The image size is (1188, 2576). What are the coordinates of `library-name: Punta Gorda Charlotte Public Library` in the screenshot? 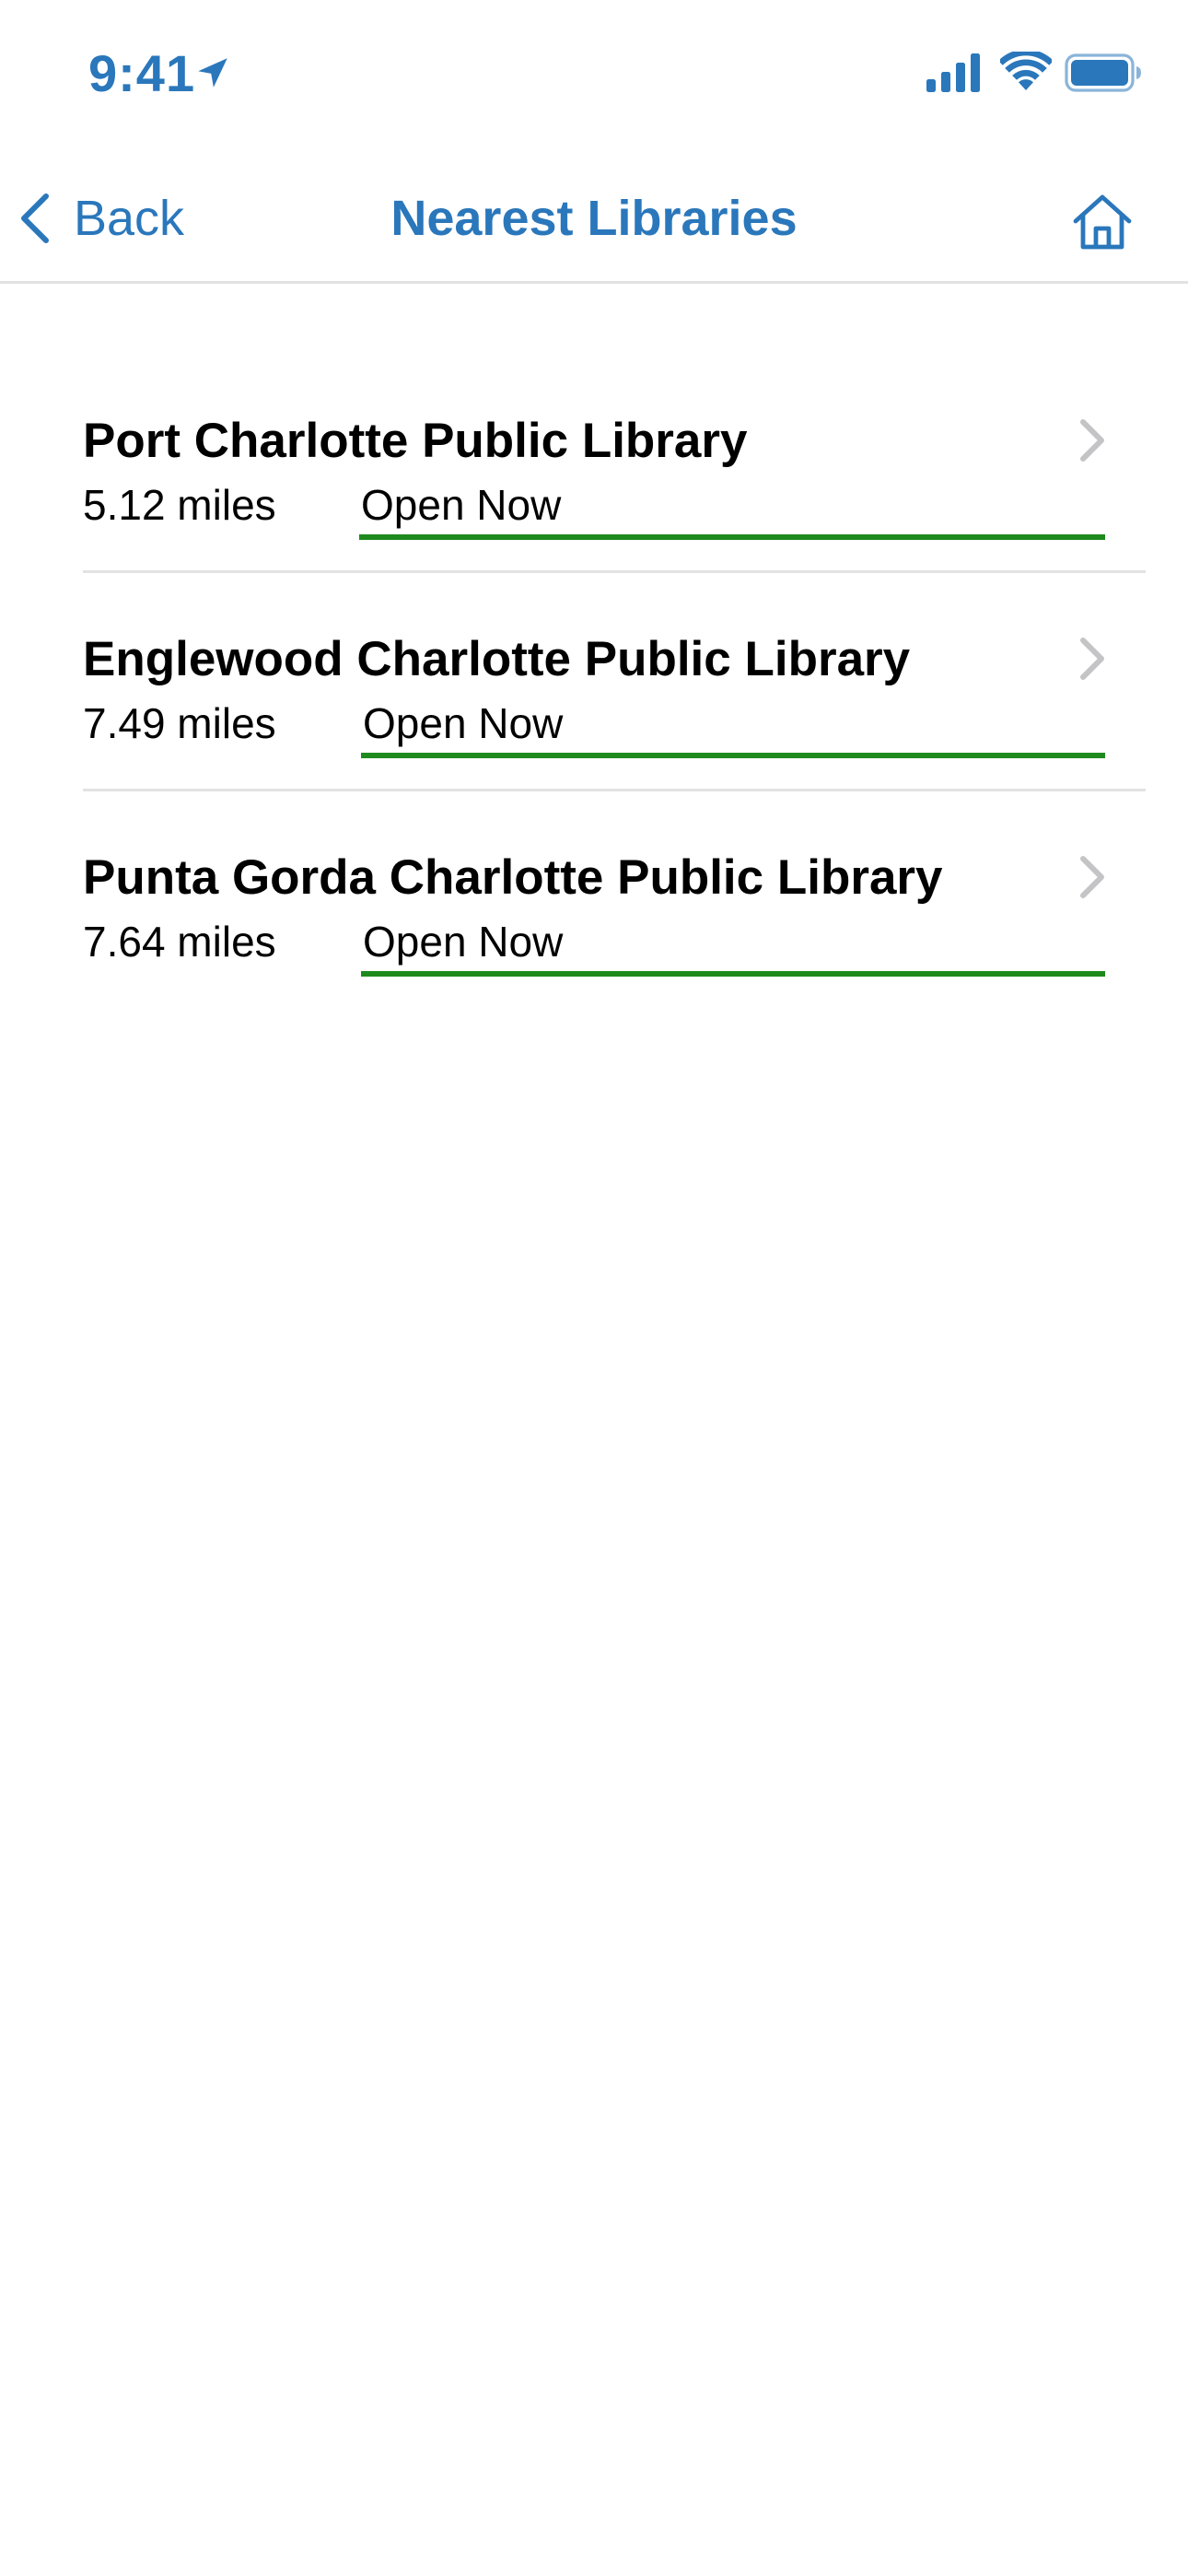 It's located at (513, 877).